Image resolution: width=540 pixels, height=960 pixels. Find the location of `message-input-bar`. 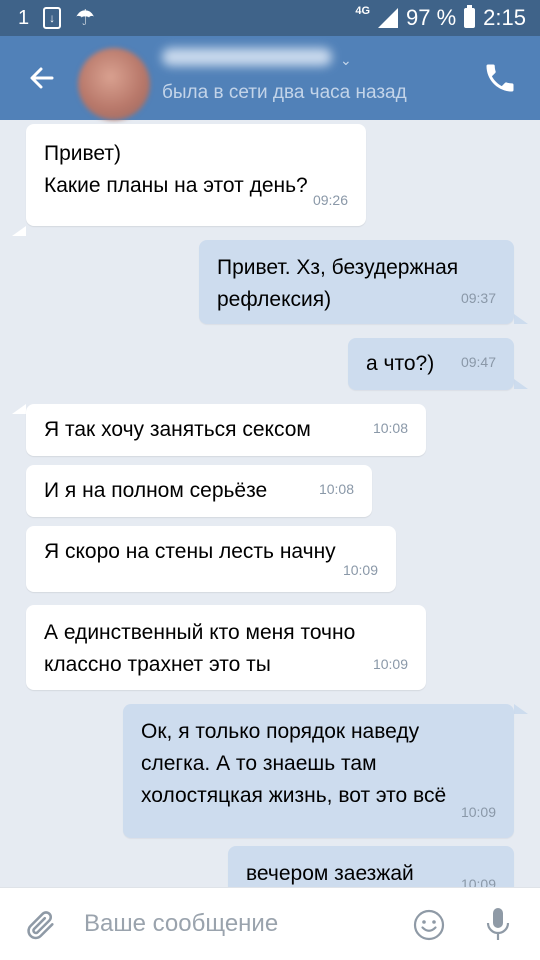

message-input-bar is located at coordinates (270, 923).